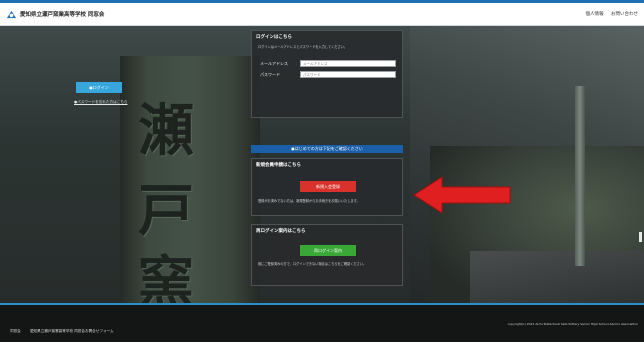  Describe the element at coordinates (312, 264) in the screenshot. I see `relogin-note: 既にご登録済みの方で、ログインできない場合はこちらをご確認ください。` at that location.